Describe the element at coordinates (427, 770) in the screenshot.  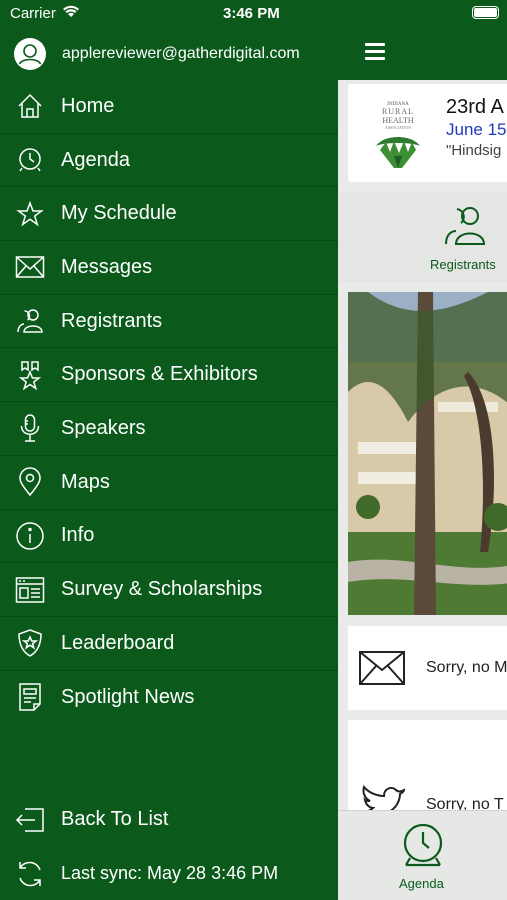
I see `twitter-card: Sorry, no T` at that location.